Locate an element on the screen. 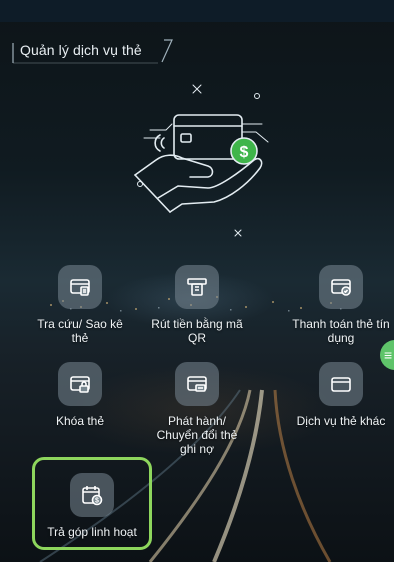 The image size is (394, 562). service-tile-credit-payment: Thanh toán thẻ tín dụng is located at coordinates (339, 305).